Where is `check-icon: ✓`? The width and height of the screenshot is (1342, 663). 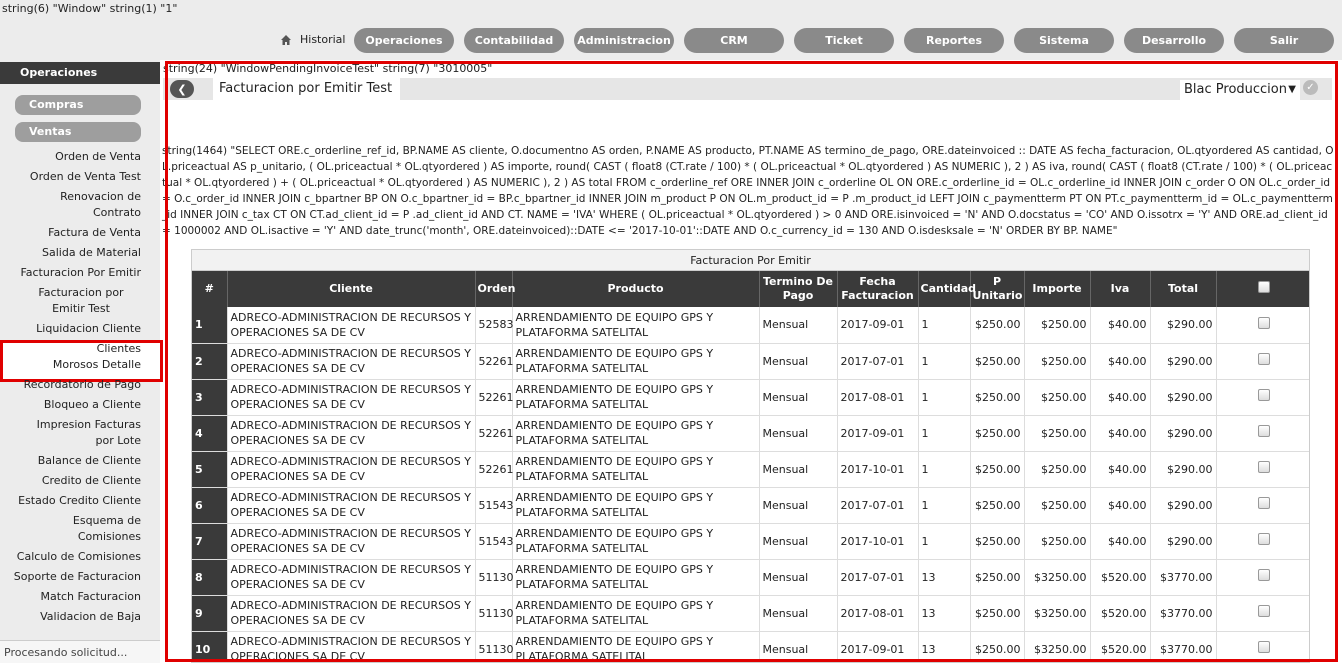 check-icon: ✓ is located at coordinates (1310, 87).